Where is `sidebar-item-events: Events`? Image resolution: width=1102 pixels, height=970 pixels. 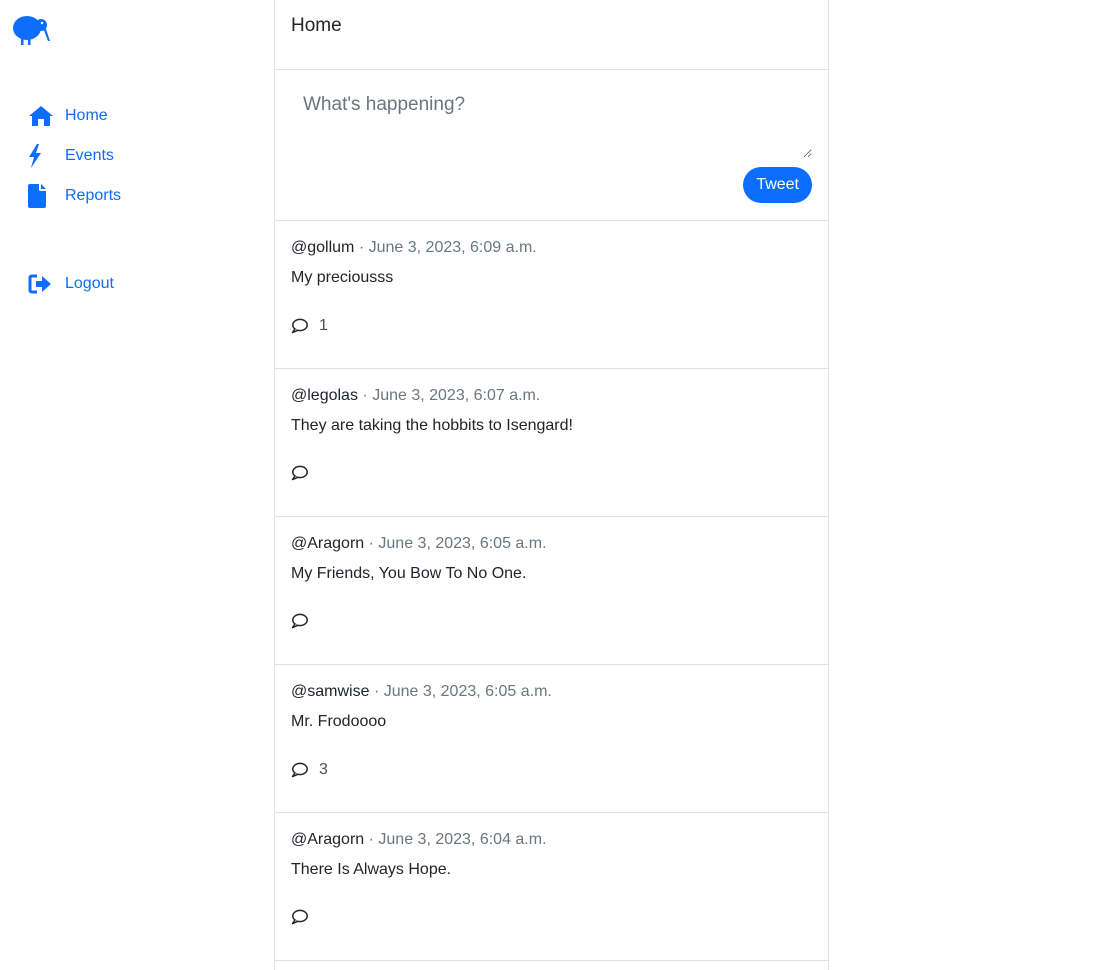
sidebar-item-events: Events is located at coordinates (71, 156).